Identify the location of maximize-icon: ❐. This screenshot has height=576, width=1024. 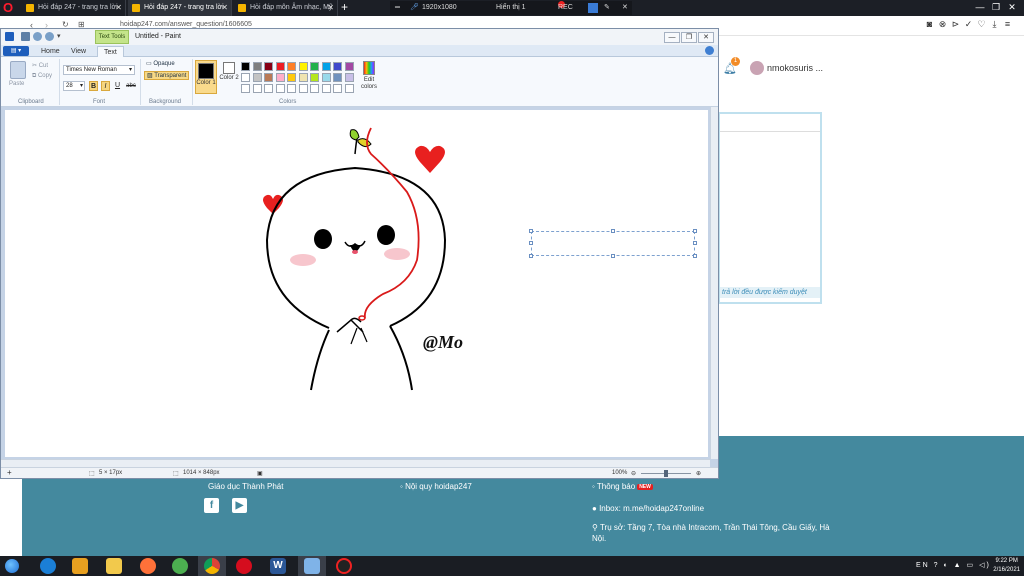
(996, 7).